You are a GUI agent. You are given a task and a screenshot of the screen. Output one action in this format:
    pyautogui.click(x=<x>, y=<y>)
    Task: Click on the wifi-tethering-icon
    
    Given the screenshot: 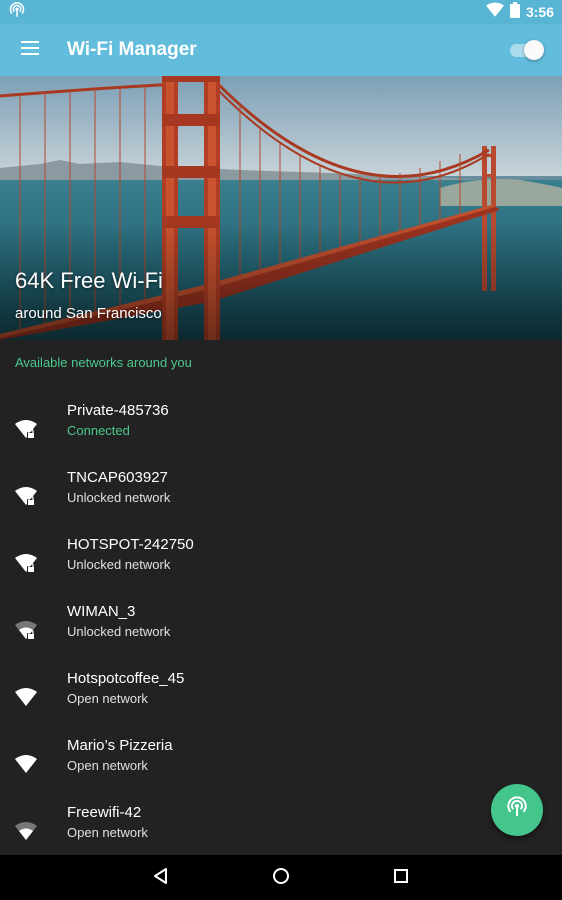 What is the action you would take?
    pyautogui.click(x=17, y=12)
    